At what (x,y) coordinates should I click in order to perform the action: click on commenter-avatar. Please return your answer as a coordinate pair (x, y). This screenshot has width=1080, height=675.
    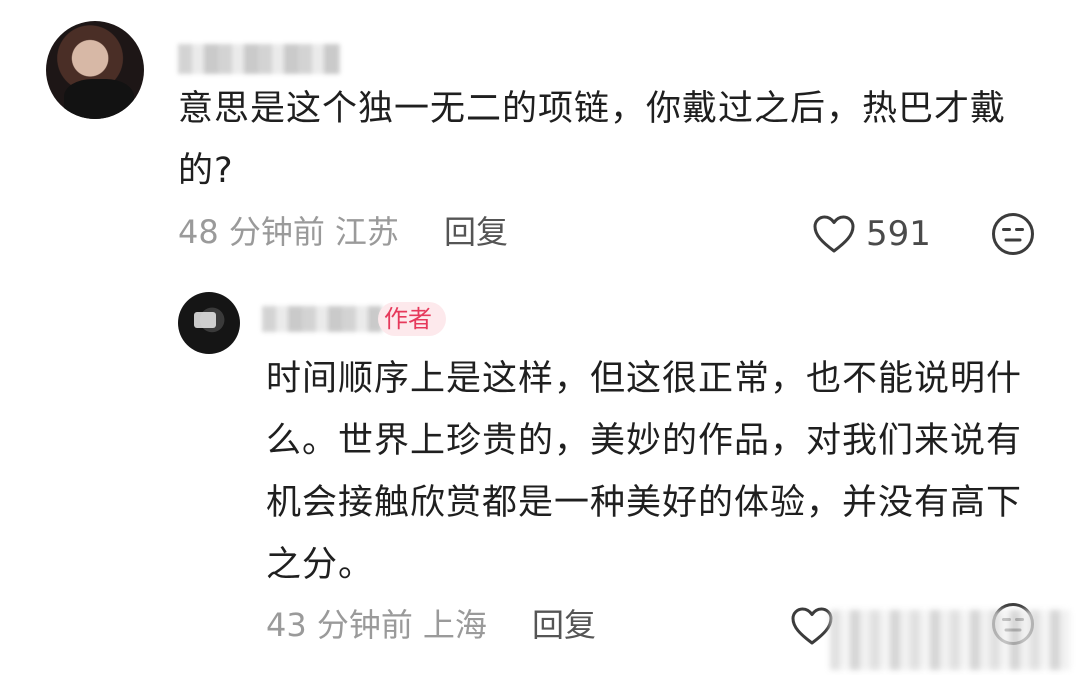
    Looking at the image, I should click on (95, 70).